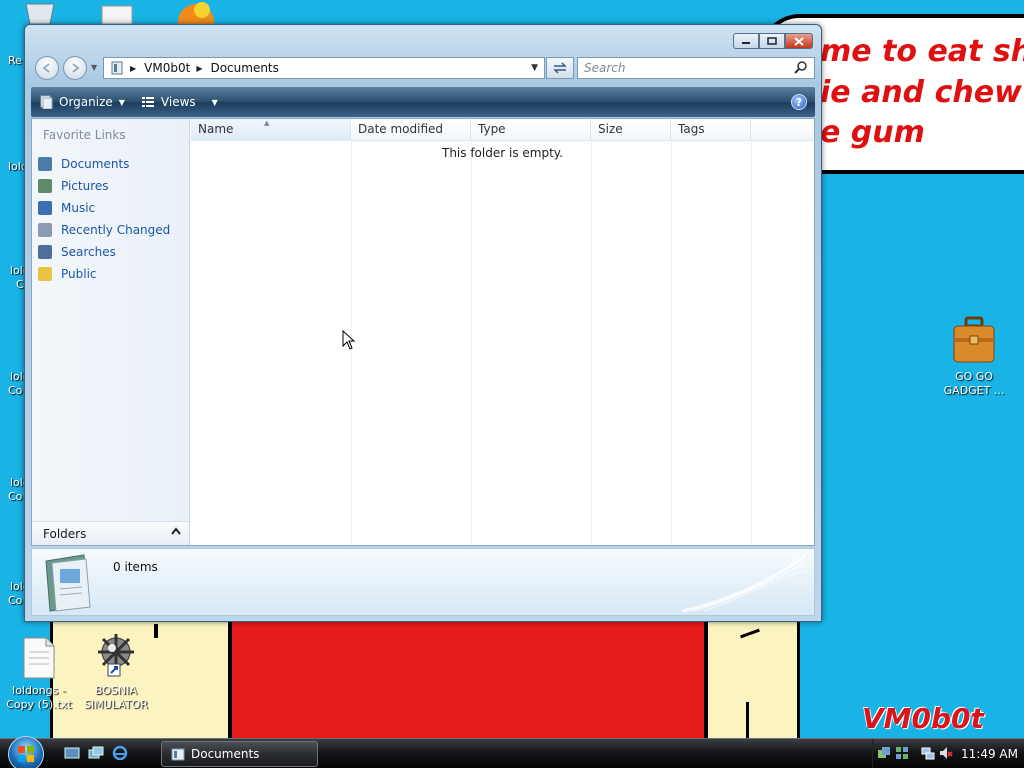  What do you see at coordinates (928, 753) in the screenshot?
I see `network-icon` at bounding box center [928, 753].